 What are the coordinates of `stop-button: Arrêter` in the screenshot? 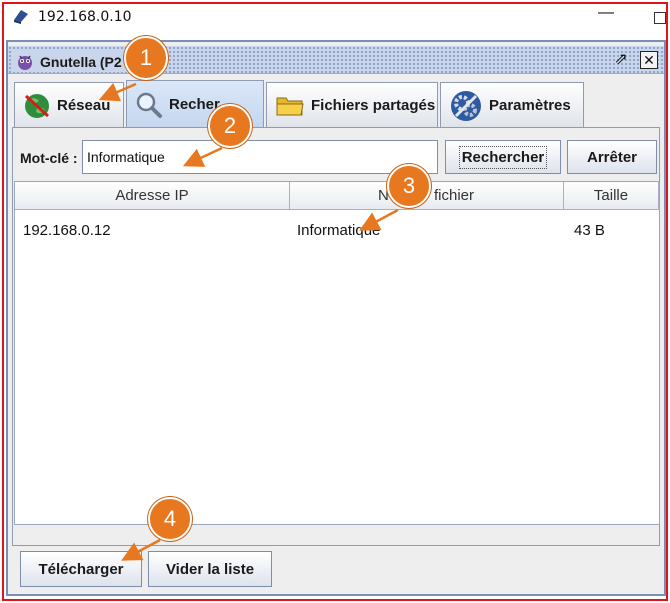 It's located at (612, 157).